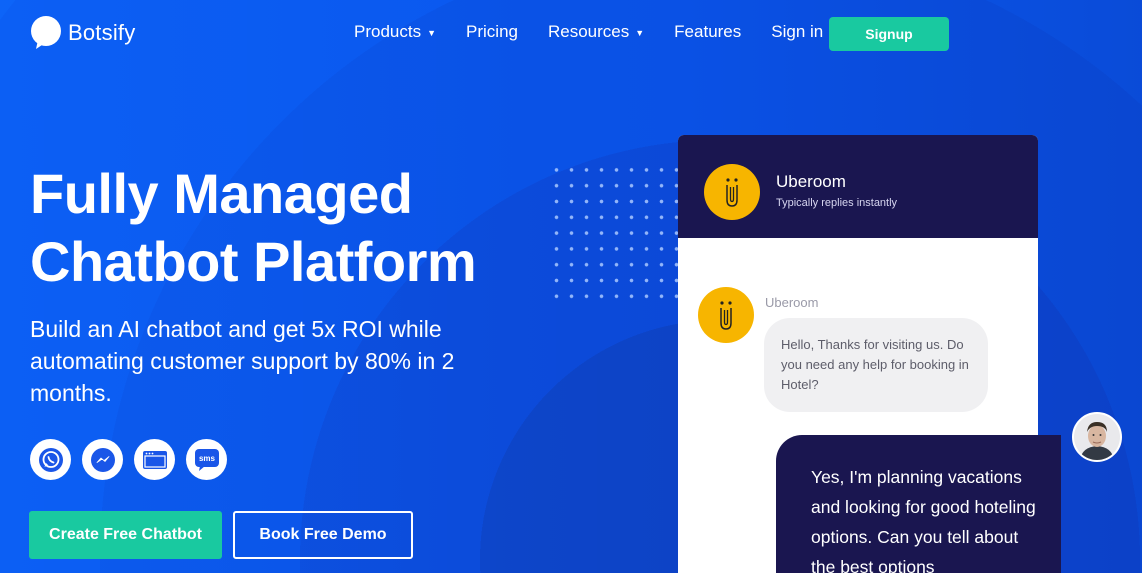  I want to click on botsify-logo: Botsify, so click(82, 33).